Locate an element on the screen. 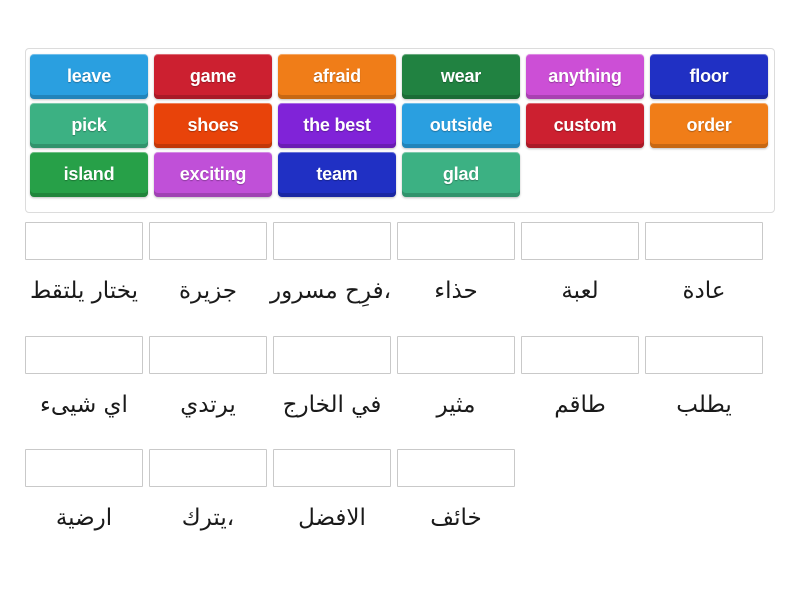 This screenshot has height=600, width=800. prompt-text: اي شيىء is located at coordinates (84, 405).